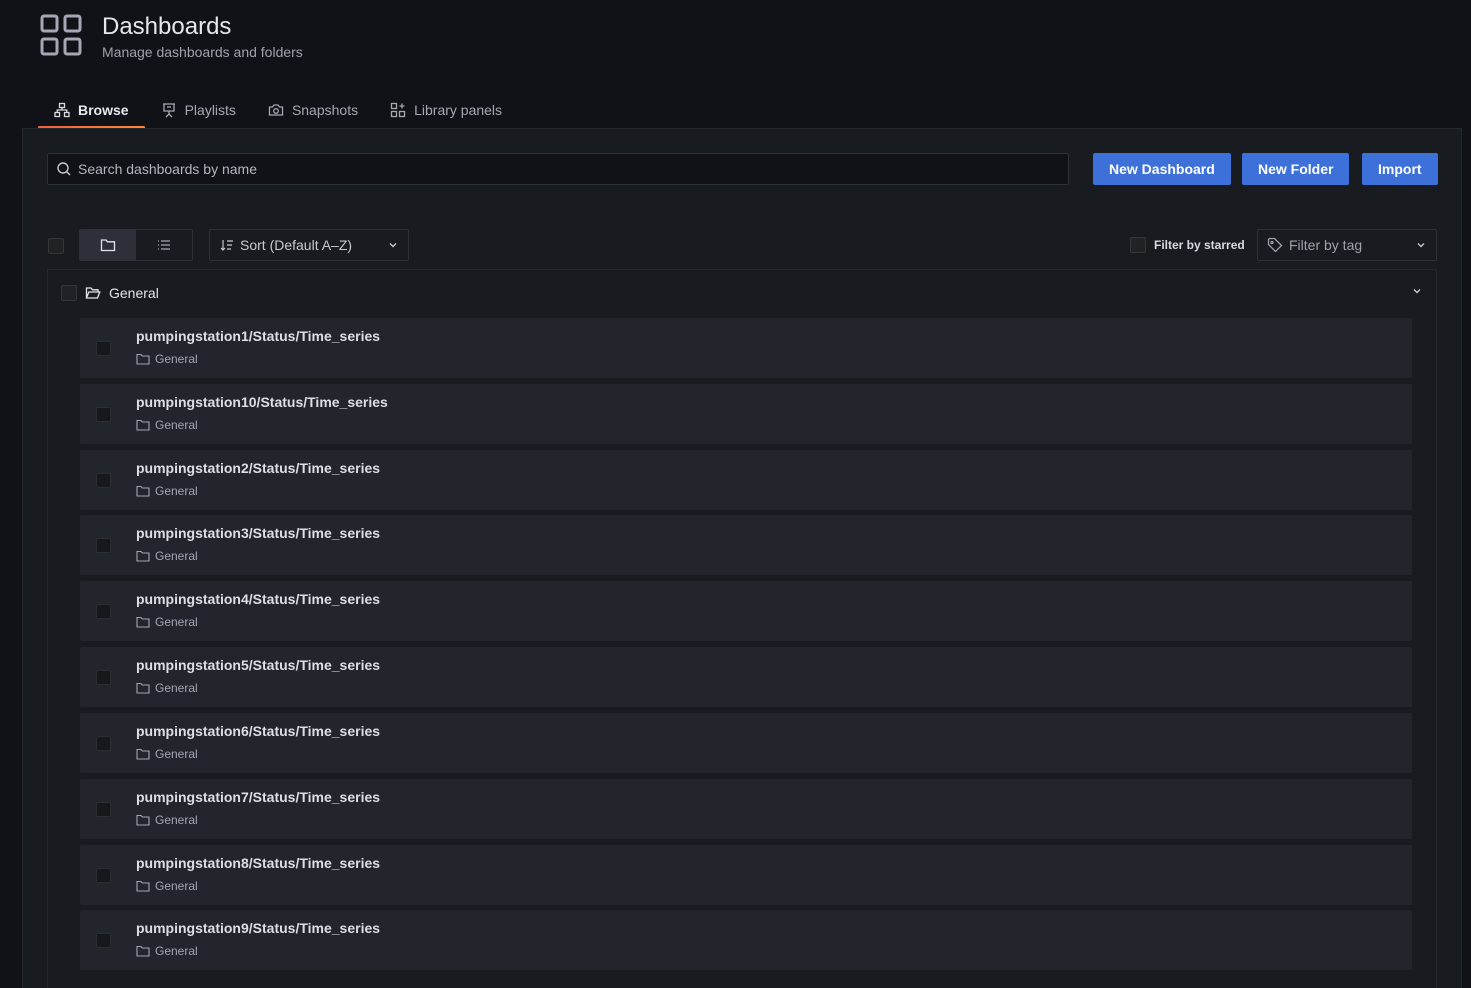 The width and height of the screenshot is (1471, 988). Describe the element at coordinates (134, 293) in the screenshot. I see `folder-name: General` at that location.